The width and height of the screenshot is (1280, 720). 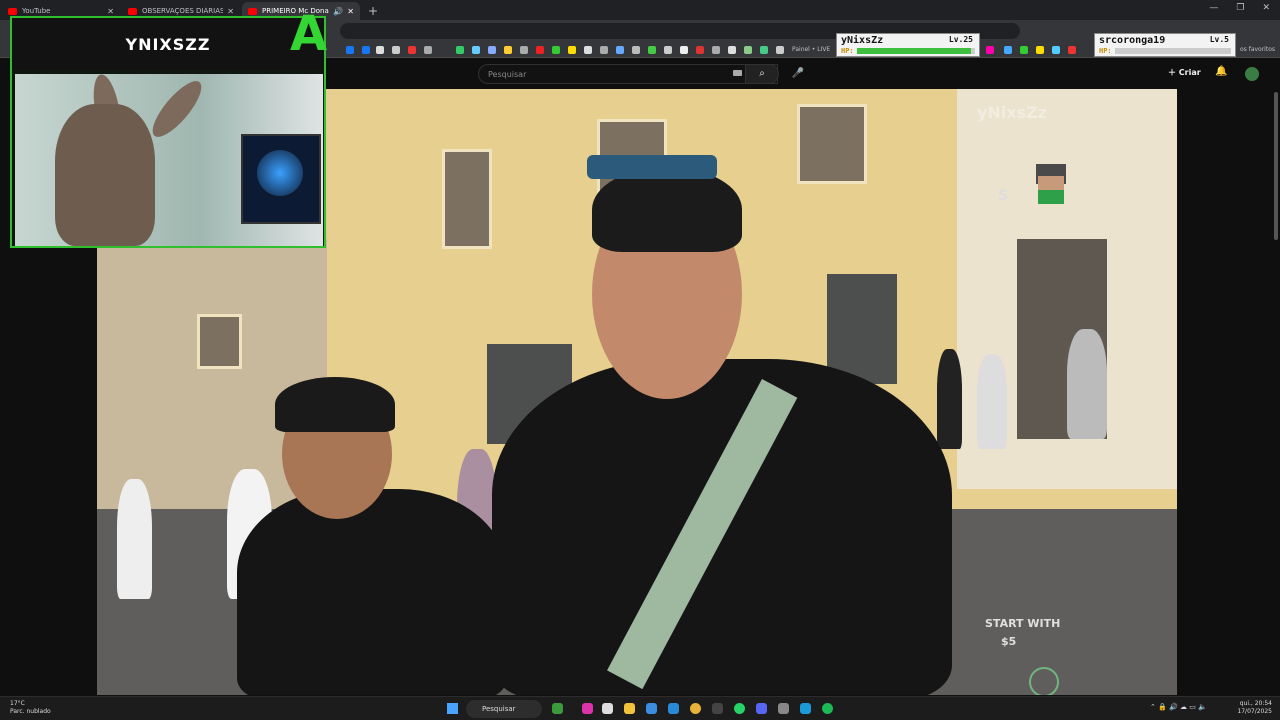 What do you see at coordinates (1023, 623) in the screenshot?
I see `promo-text-line1: START WITH` at bounding box center [1023, 623].